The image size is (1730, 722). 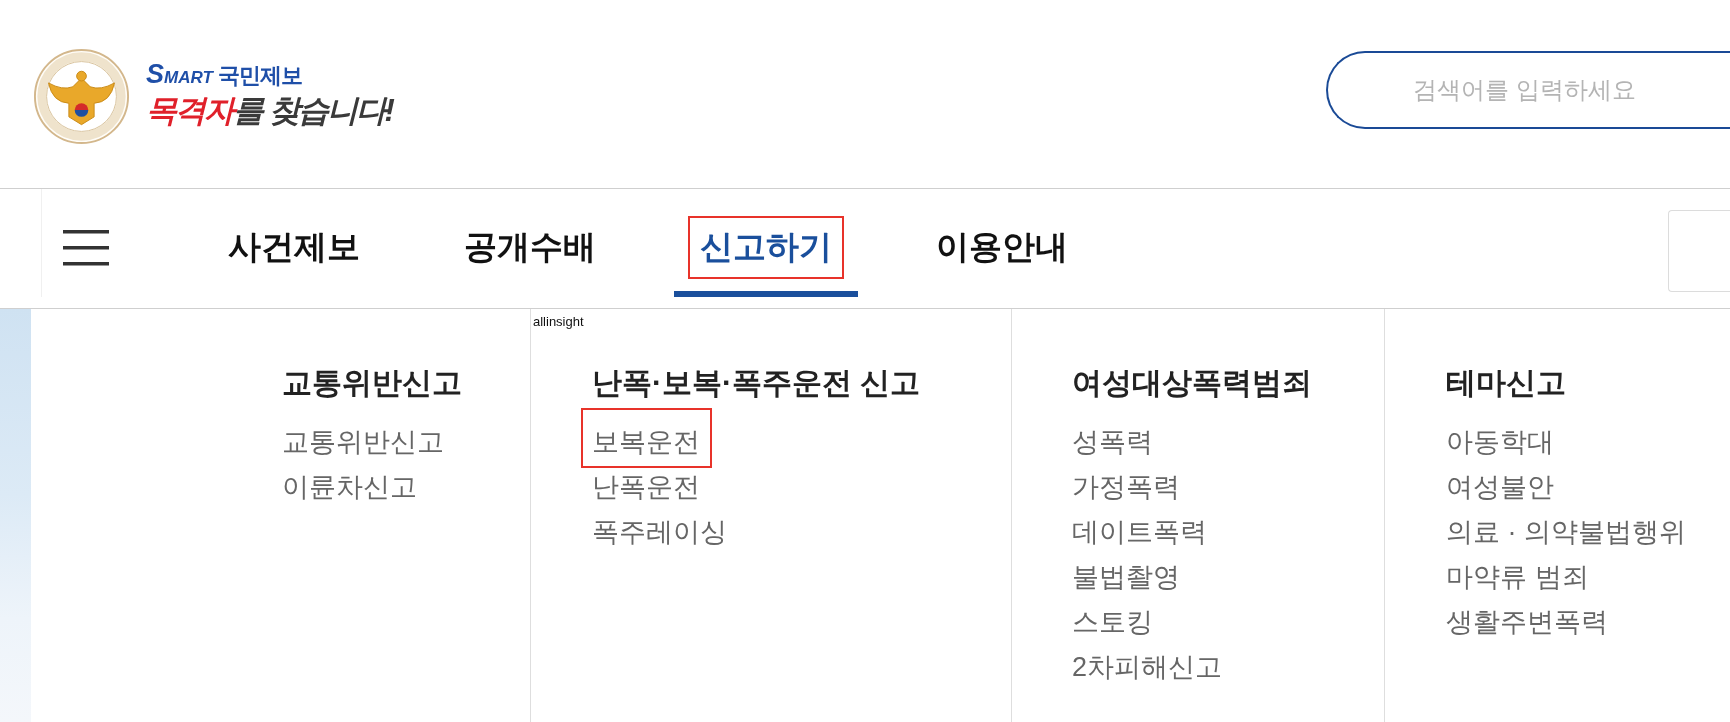 I want to click on menu-link: 아동학대, so click(x=1500, y=442).